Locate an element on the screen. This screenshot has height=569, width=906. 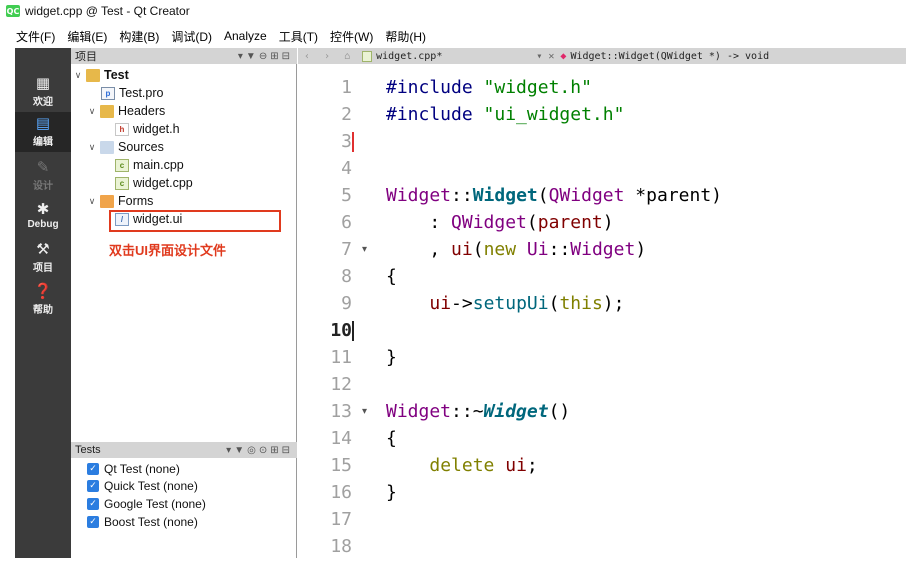
run-icon: ◎ is located at coordinates (253, 450).